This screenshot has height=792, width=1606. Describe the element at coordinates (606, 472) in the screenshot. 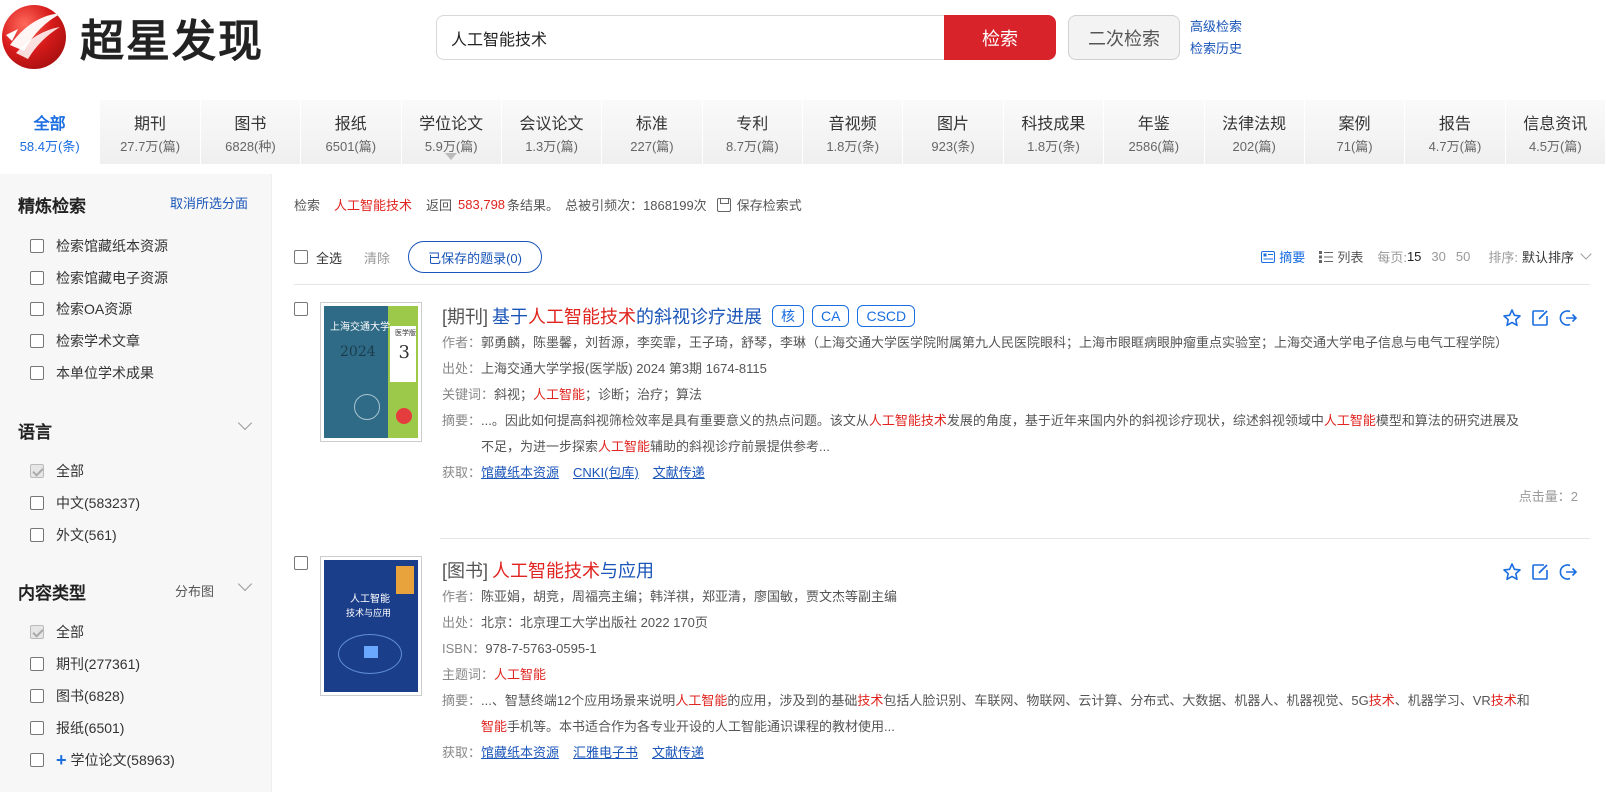

I see `access-link-cnki: CNKI(包库)` at that location.